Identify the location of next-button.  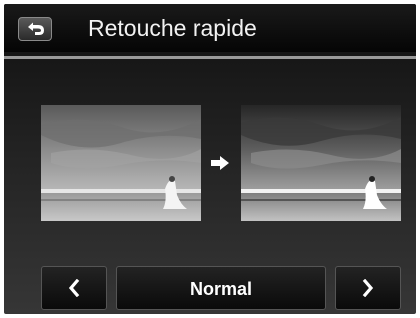
(368, 288).